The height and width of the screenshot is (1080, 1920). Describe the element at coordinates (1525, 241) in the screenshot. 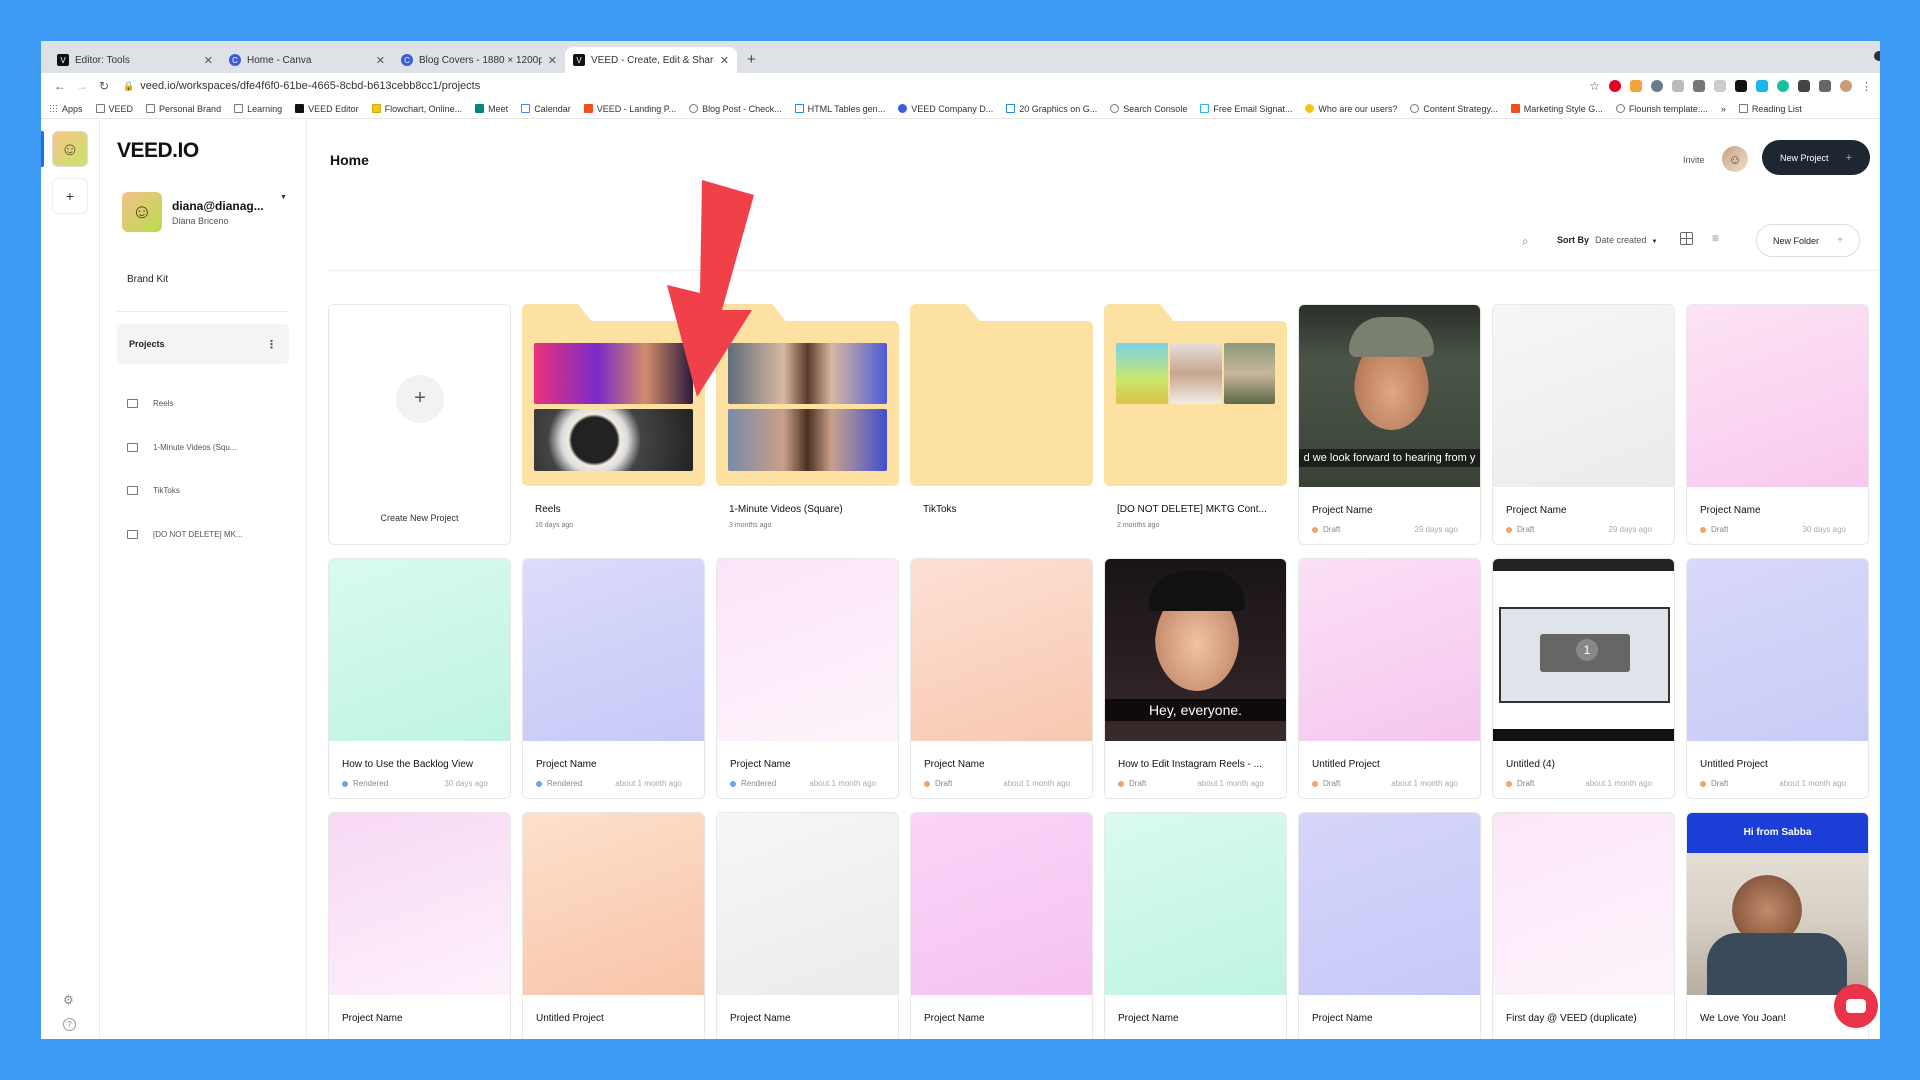

I see `search-icon: ⌕` at that location.